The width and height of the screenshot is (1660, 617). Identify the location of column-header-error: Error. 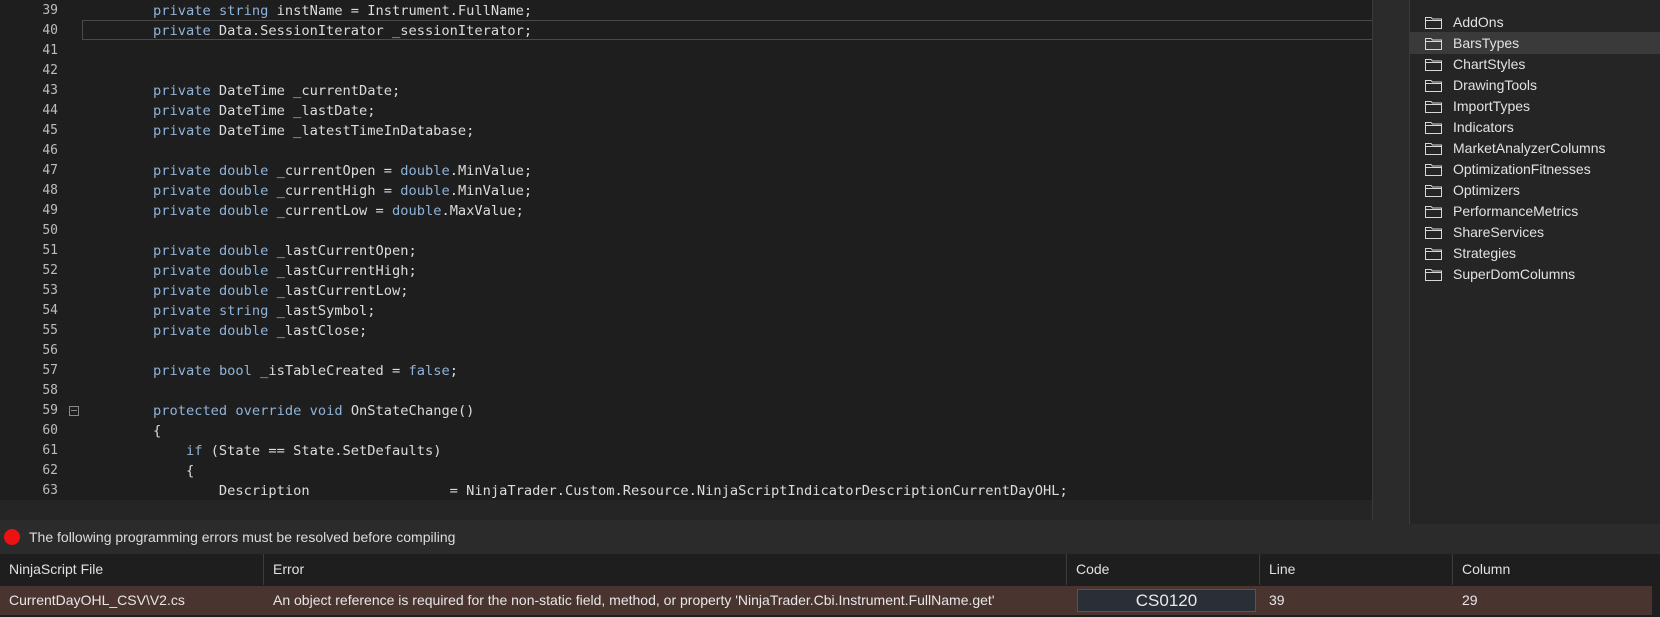
(665, 569).